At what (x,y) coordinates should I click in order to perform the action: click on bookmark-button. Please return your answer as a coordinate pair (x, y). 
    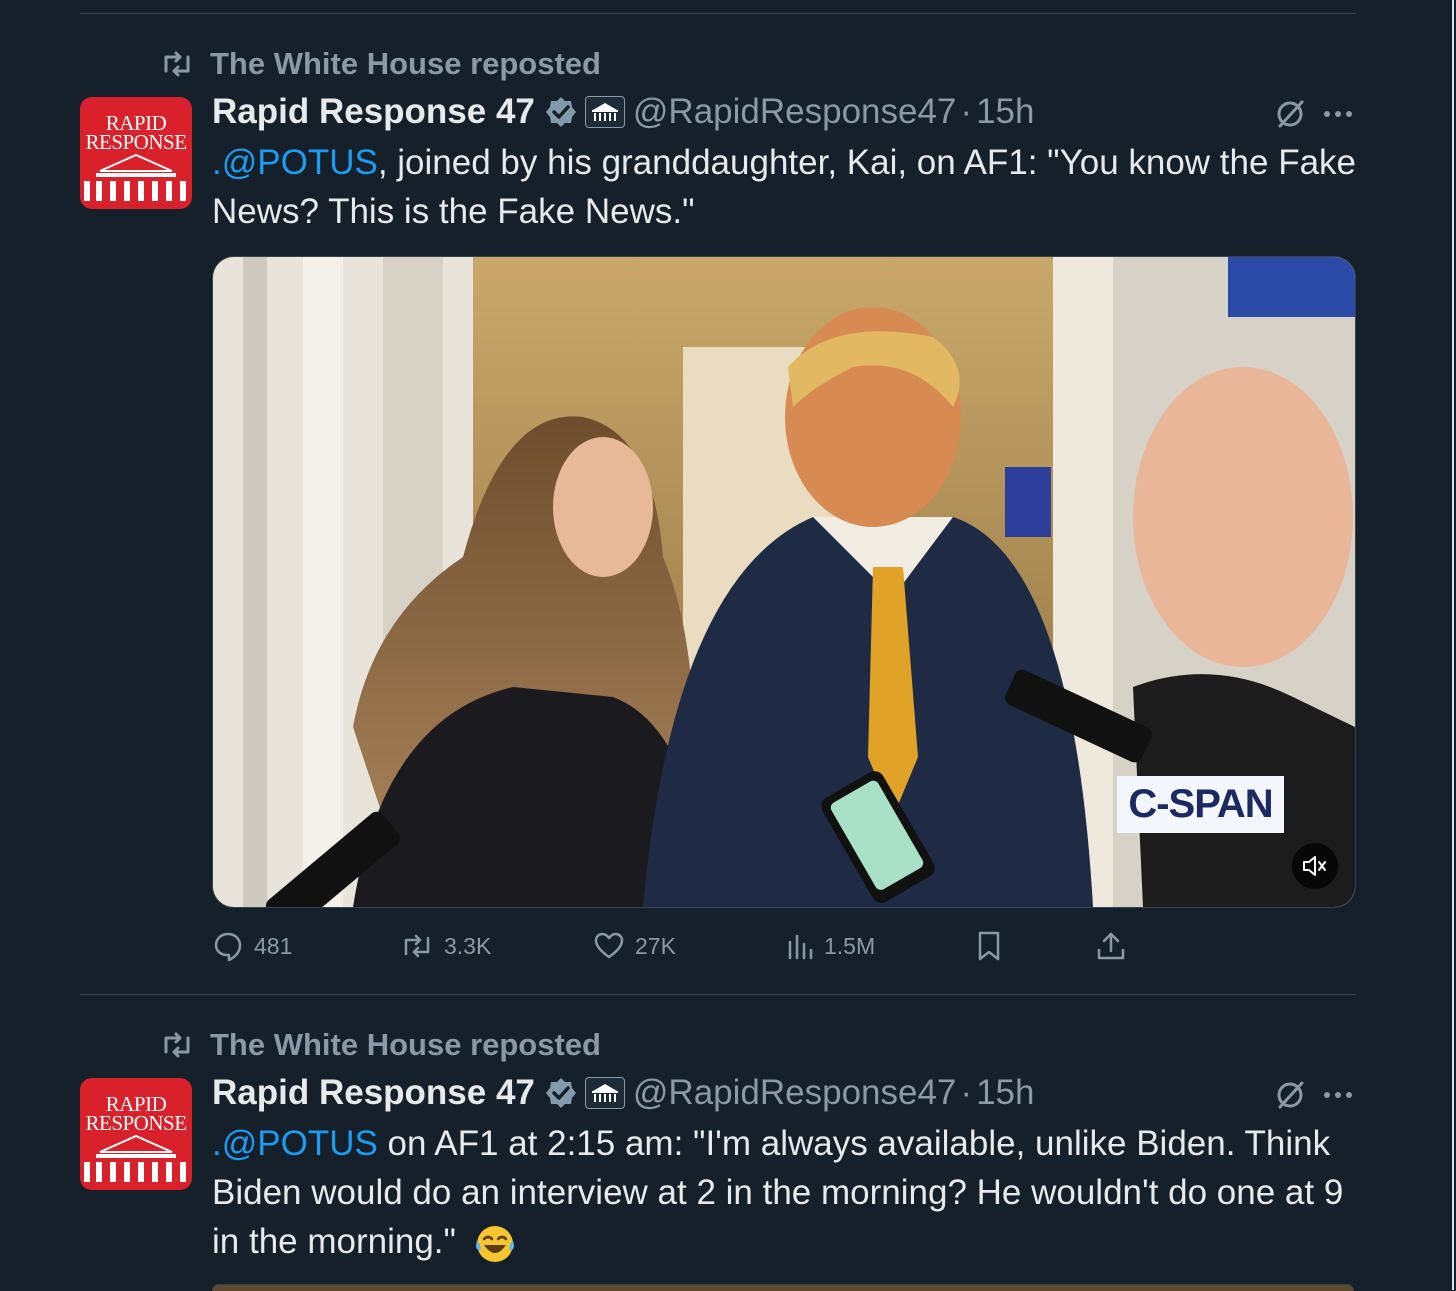
    Looking at the image, I should click on (989, 946).